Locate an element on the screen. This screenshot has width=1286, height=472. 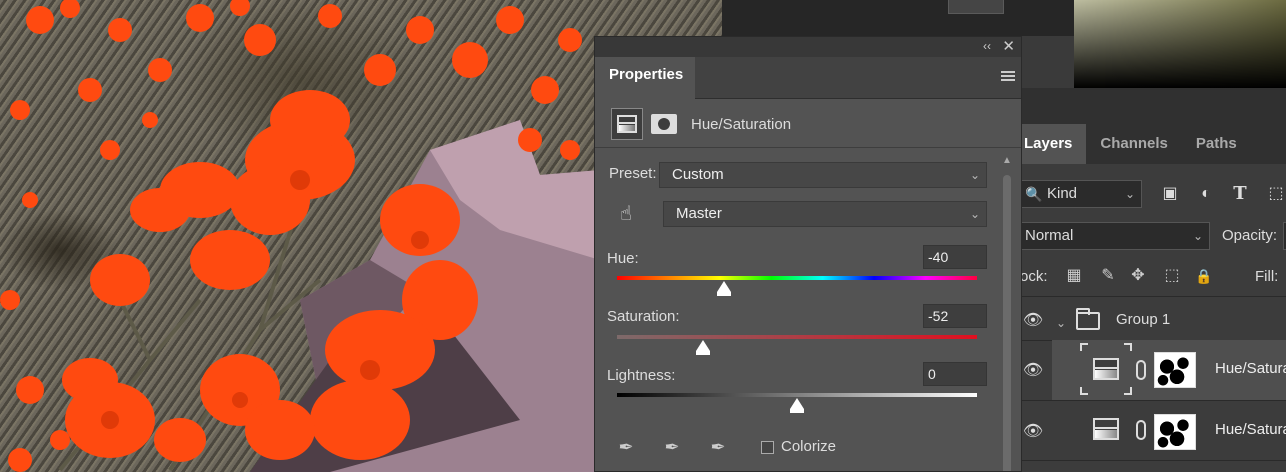
adjustment-icon is located at coordinates (627, 124).